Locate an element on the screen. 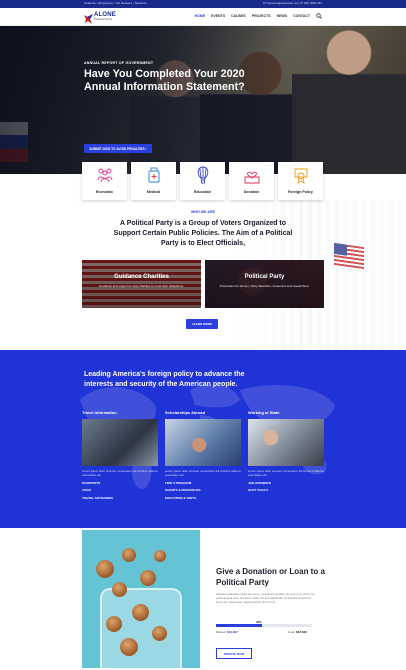 The height and width of the screenshot is (670, 406). feature-label: Foreign Policy is located at coordinates (300, 192).